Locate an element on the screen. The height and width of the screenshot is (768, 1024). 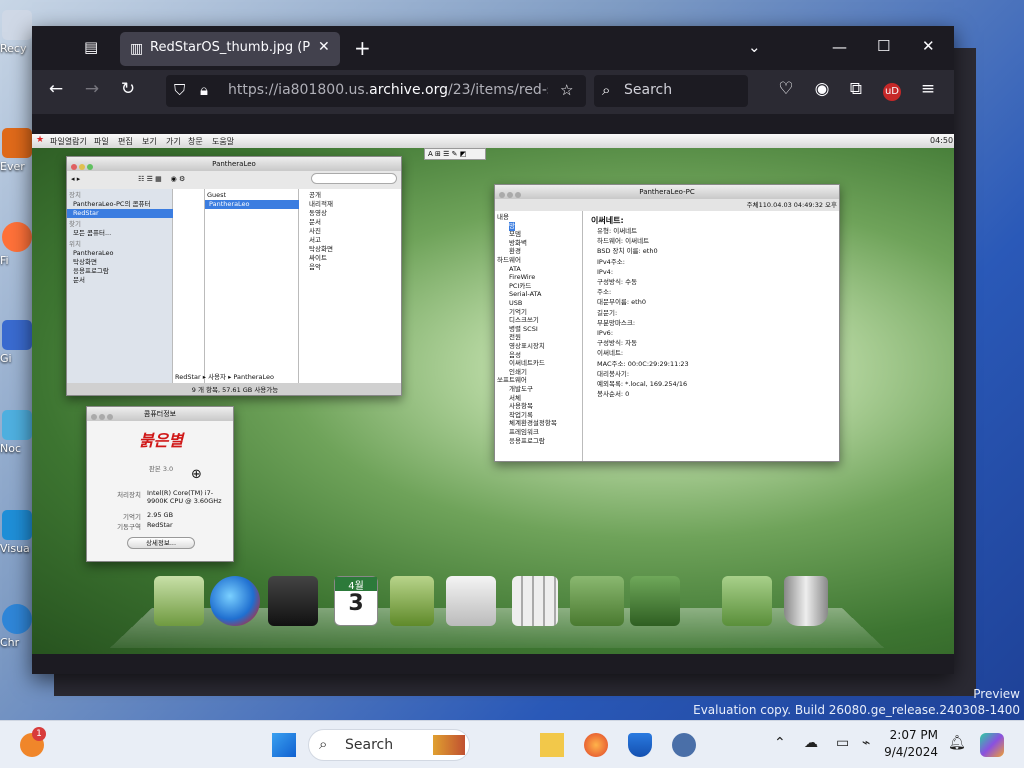
notification-badge: 1 is located at coordinates (39, 734).